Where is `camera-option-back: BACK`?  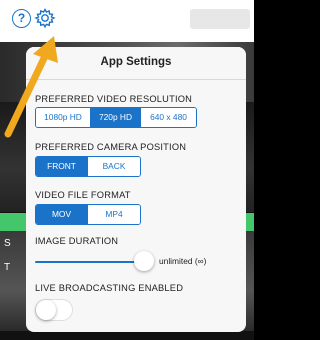 camera-option-back: BACK is located at coordinates (114, 166).